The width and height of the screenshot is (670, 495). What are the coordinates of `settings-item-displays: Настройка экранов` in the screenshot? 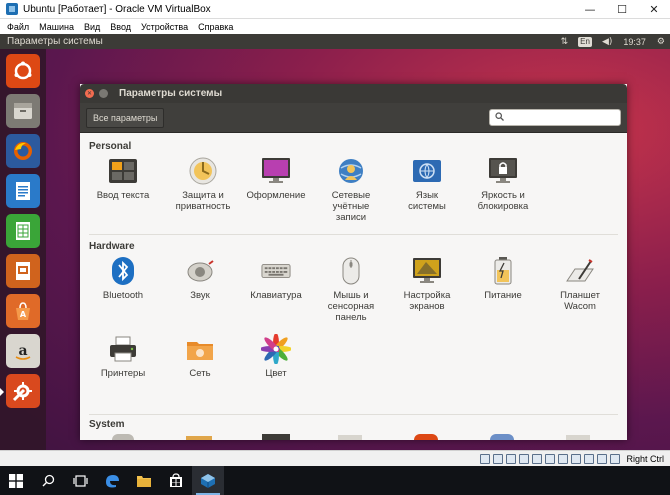 It's located at (427, 284).